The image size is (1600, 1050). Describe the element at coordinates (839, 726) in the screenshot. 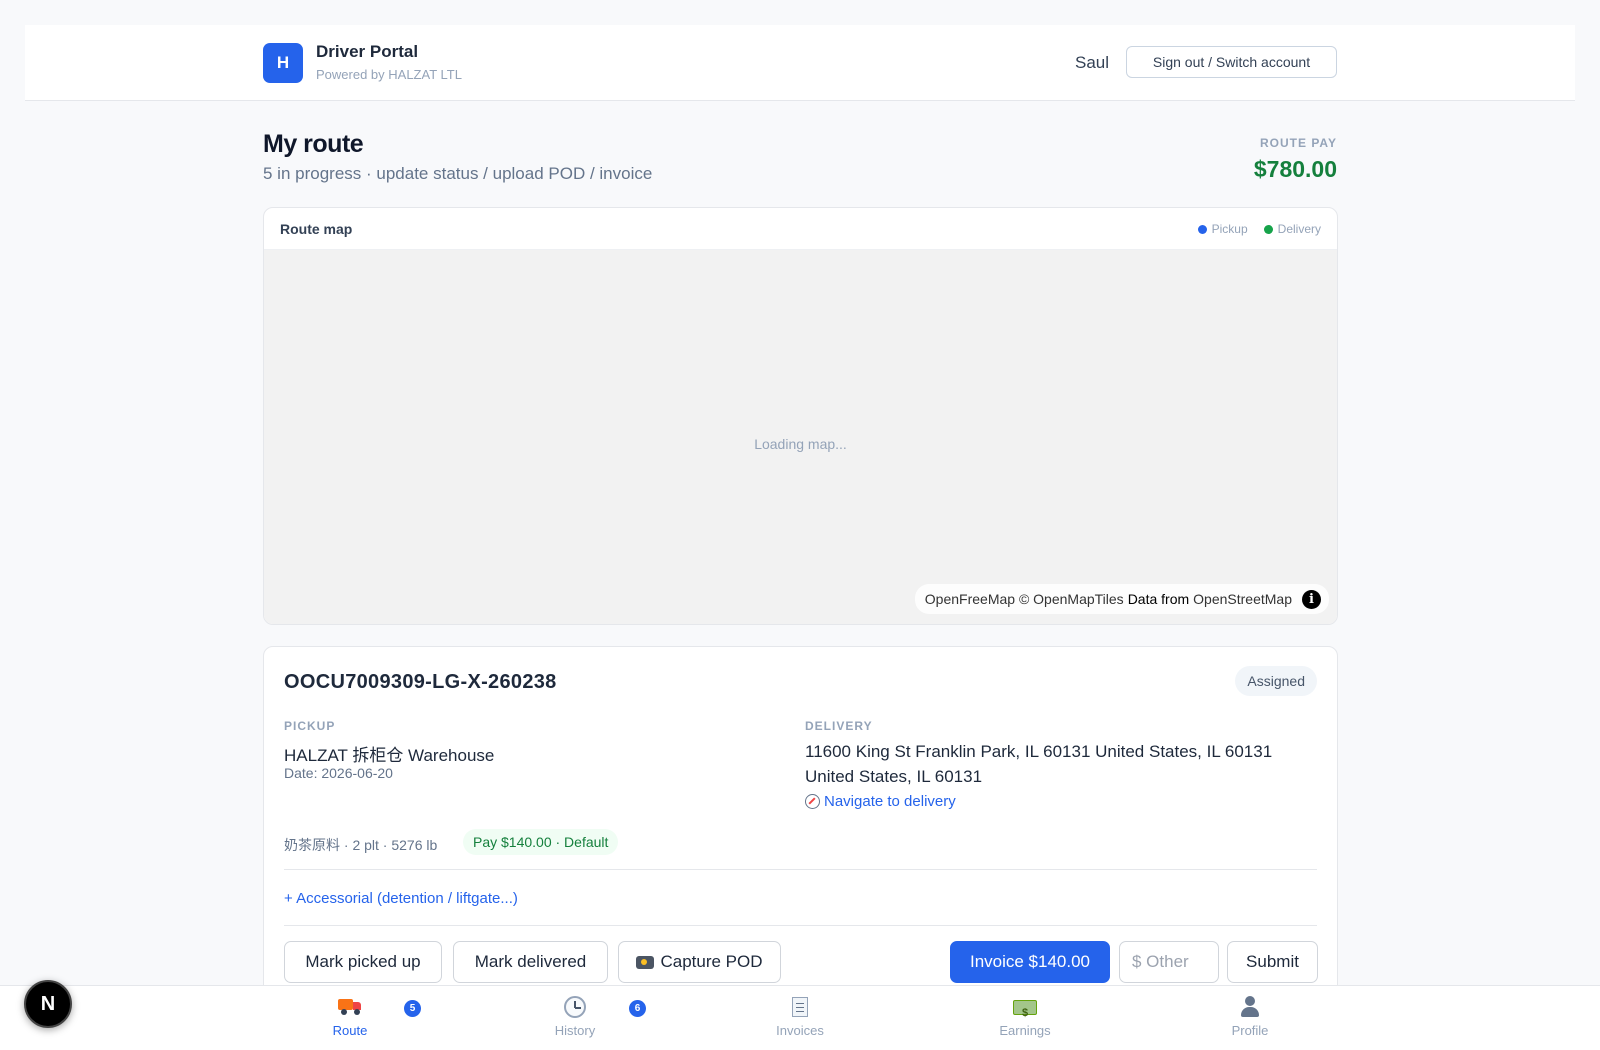

I see `delivery-label: DELIVERY` at that location.